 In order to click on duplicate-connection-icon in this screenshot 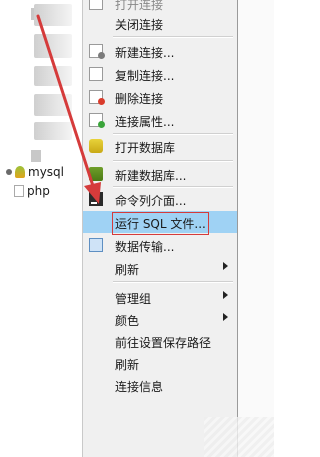, I will do `click(96, 74)`.